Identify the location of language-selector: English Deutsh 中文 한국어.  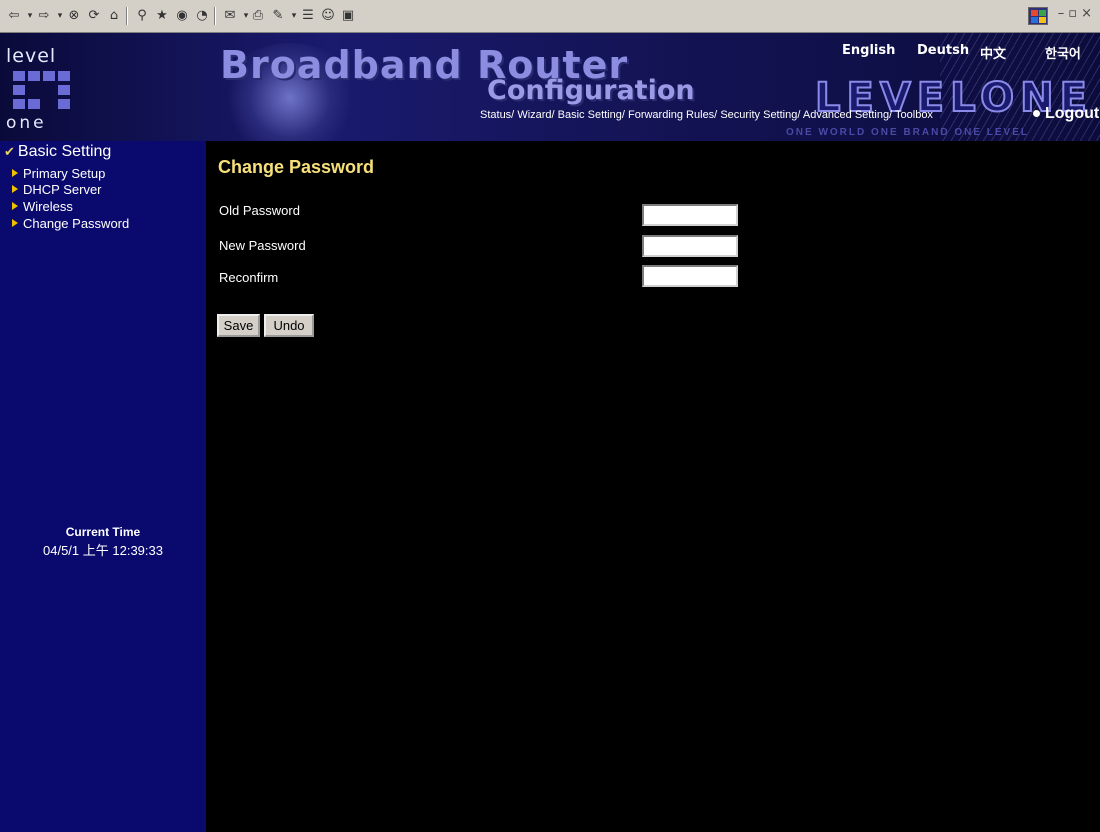
(550, 53).